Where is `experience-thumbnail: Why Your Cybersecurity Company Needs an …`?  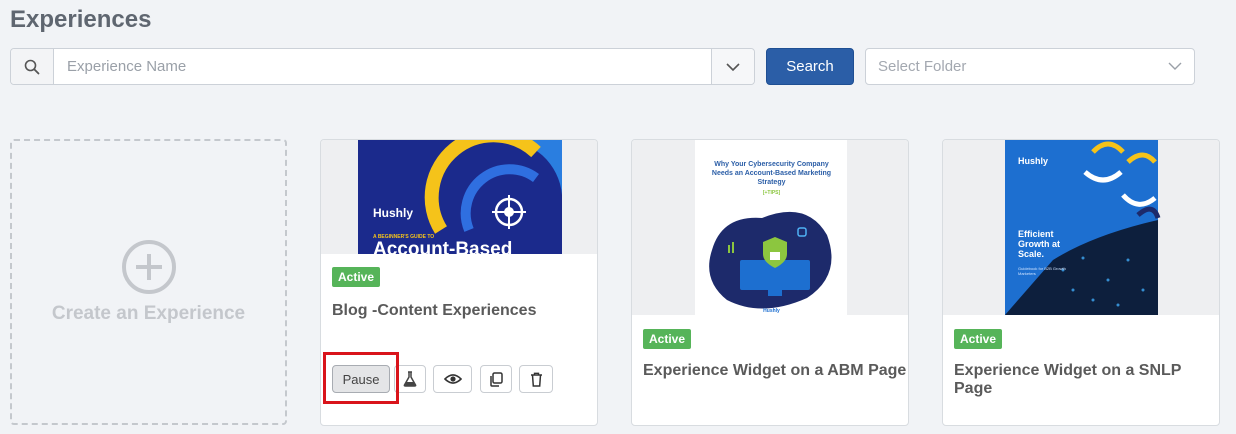 experience-thumbnail: Why Your Cybersecurity Company Needs an … is located at coordinates (770, 227).